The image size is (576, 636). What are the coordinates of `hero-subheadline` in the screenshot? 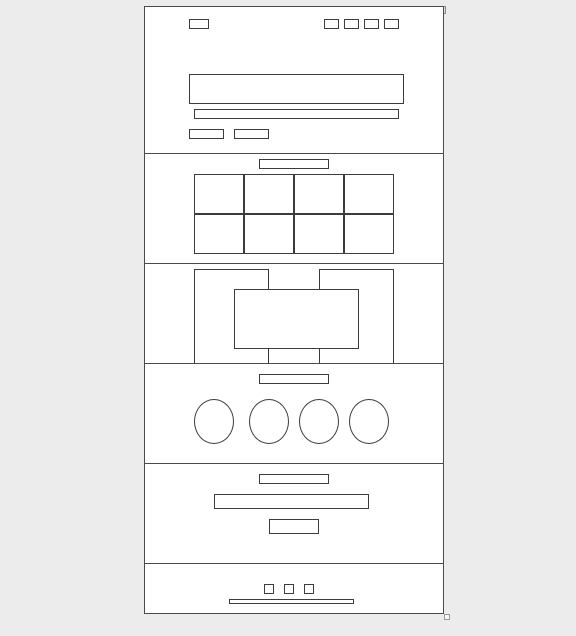 It's located at (296, 114).